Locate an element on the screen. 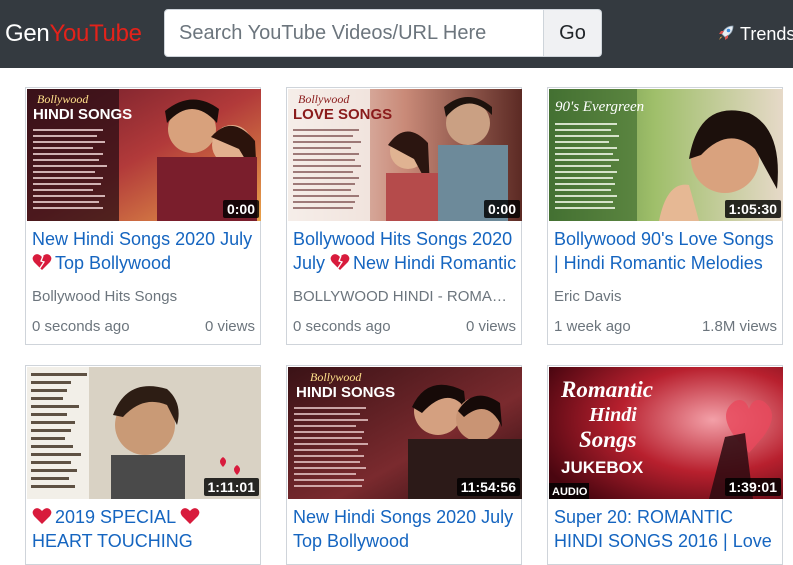  brand-logo: GenYouTube is located at coordinates (73, 34).